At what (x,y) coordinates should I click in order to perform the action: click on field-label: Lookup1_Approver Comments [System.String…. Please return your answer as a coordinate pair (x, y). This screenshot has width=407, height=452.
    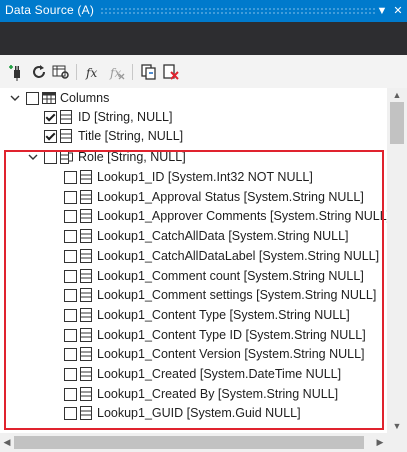
    Looking at the image, I should click on (242, 216).